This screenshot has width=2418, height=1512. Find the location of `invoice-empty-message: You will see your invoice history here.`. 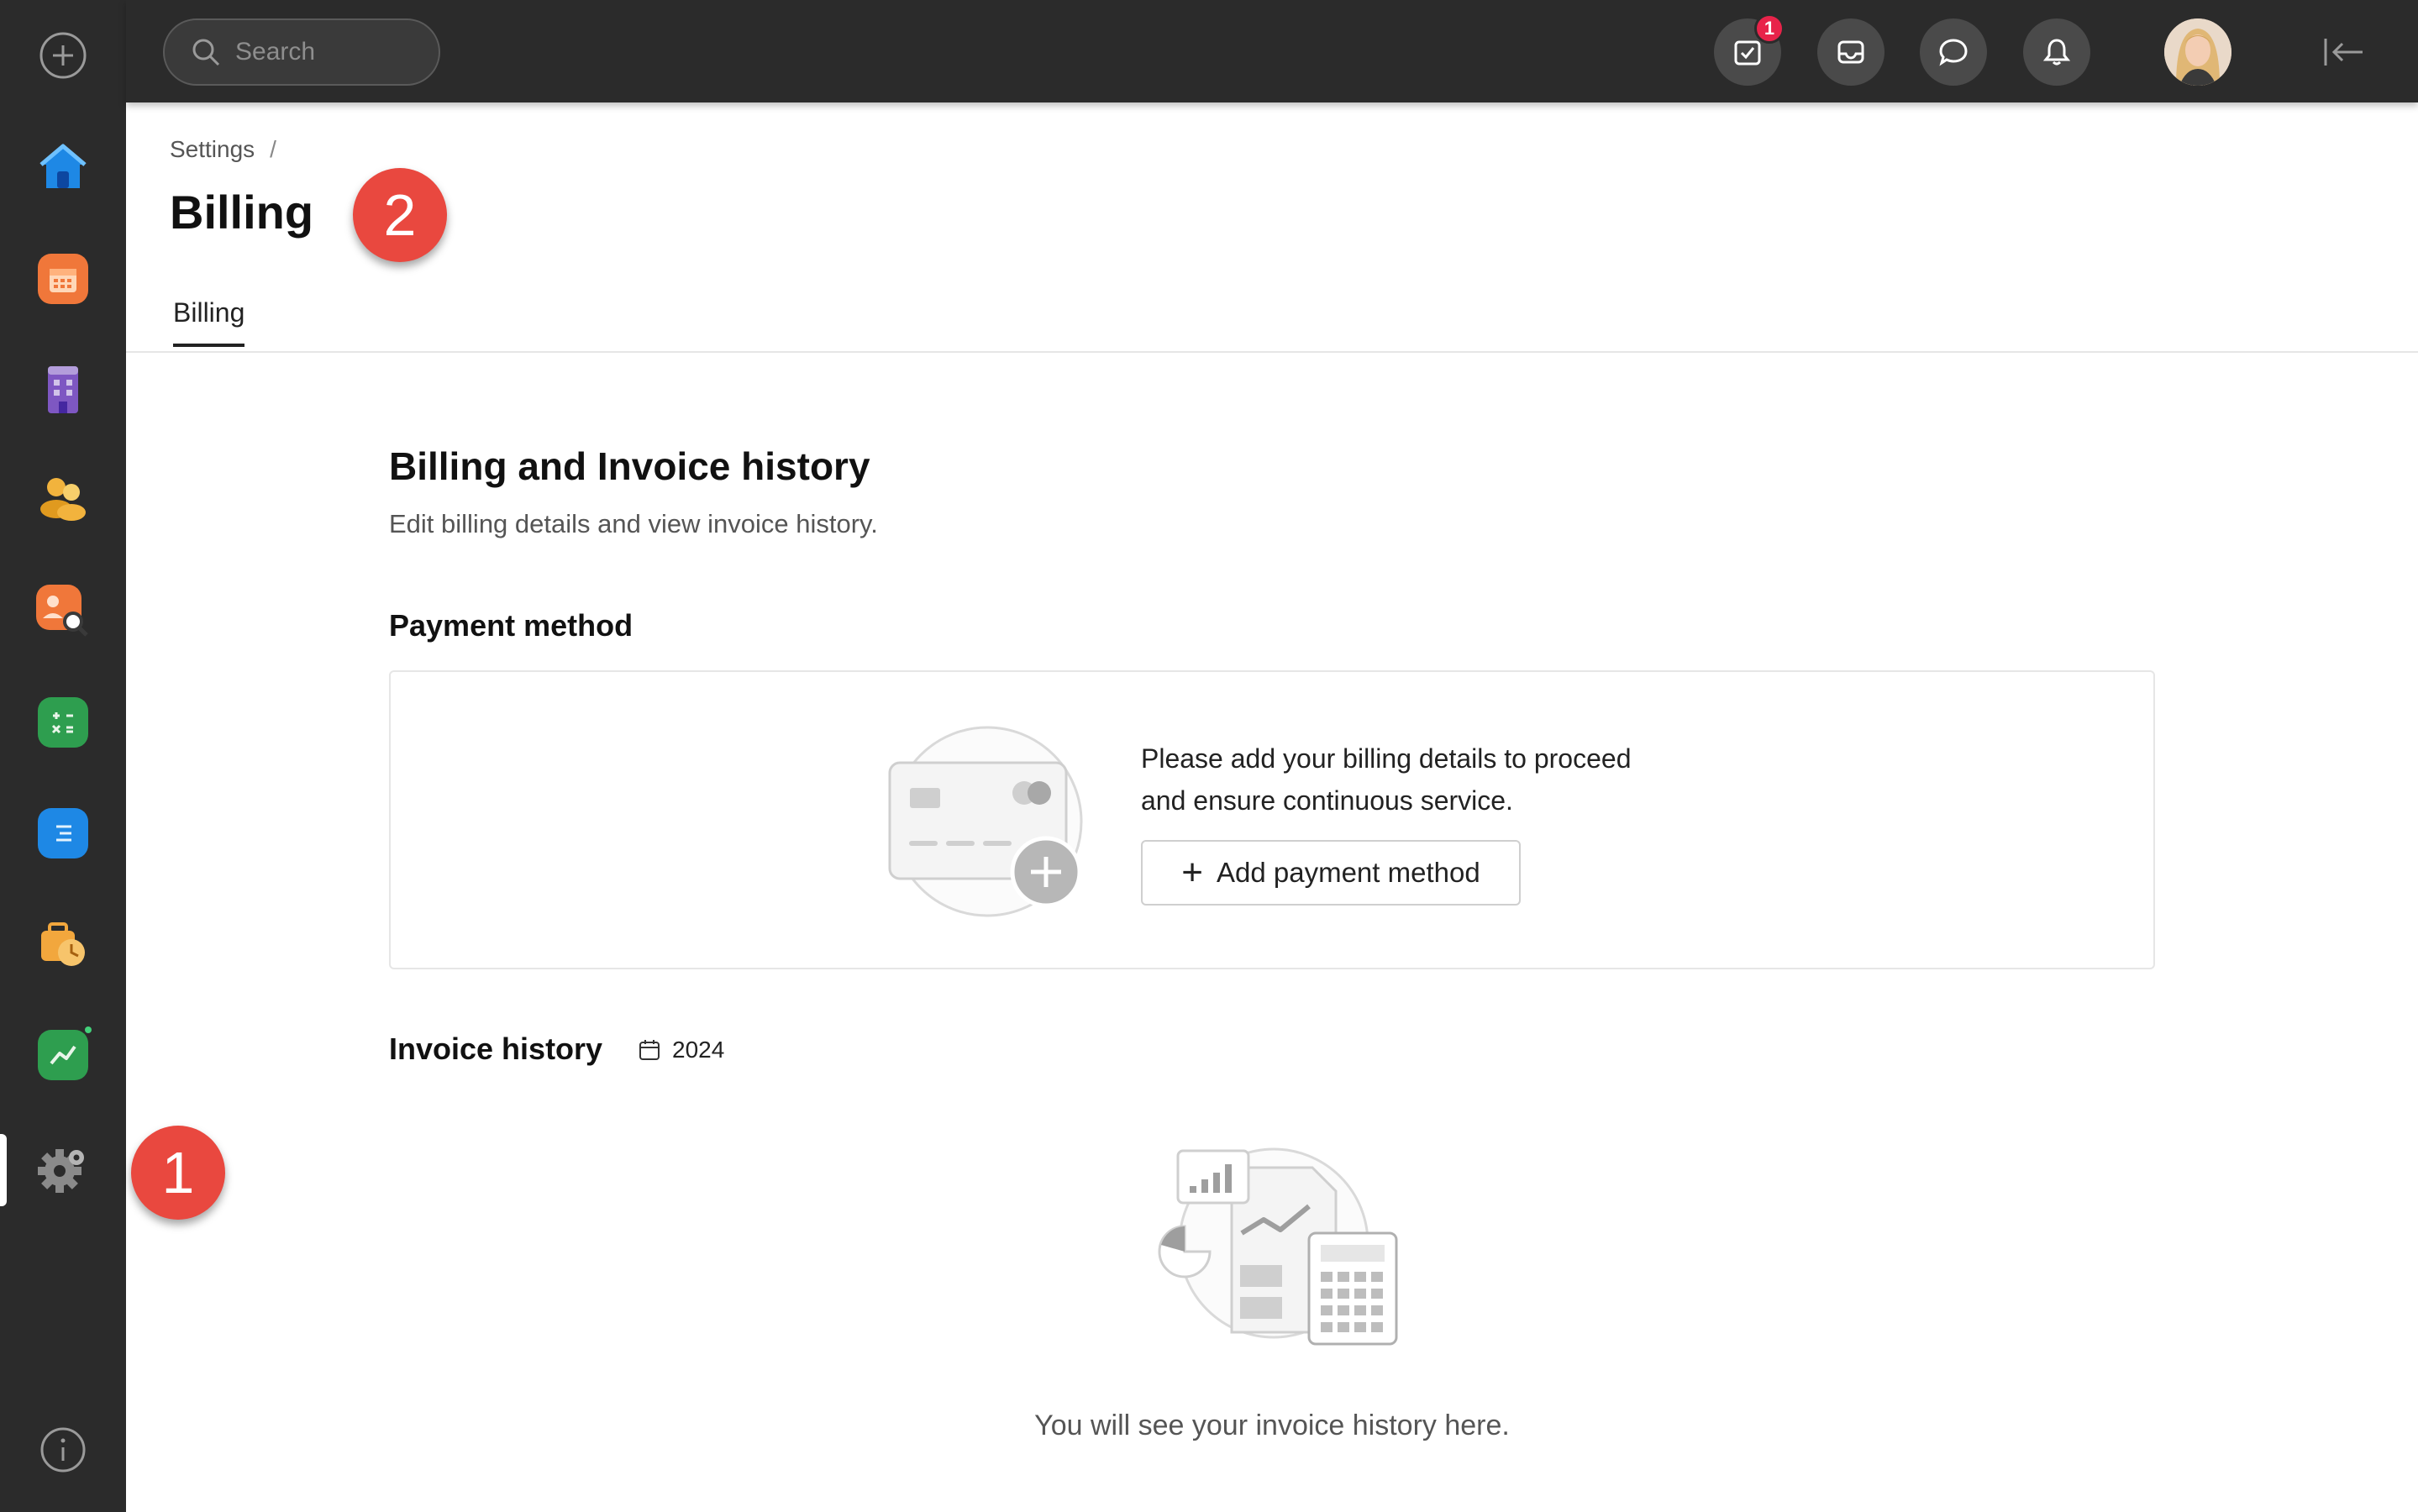

invoice-empty-message: You will see your invoice history here. is located at coordinates (1272, 1425).